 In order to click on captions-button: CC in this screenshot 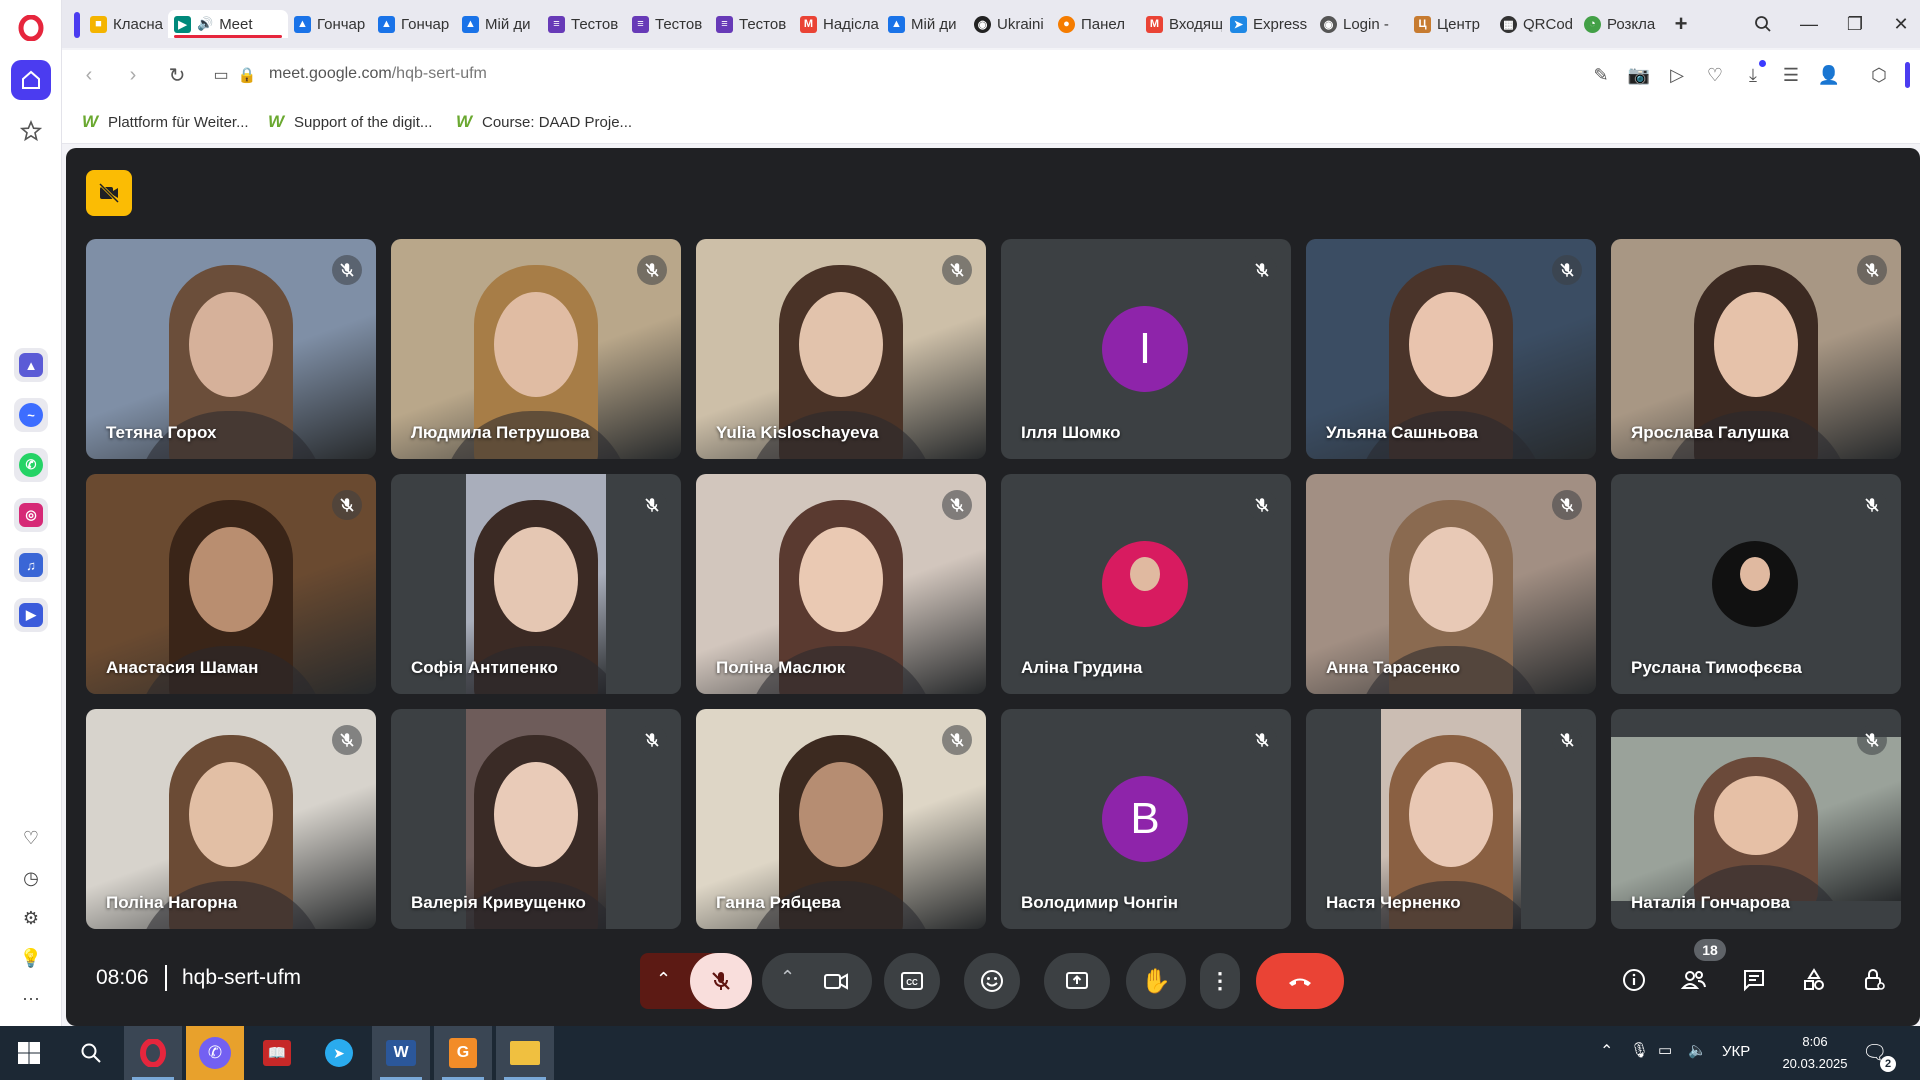, I will do `click(912, 981)`.